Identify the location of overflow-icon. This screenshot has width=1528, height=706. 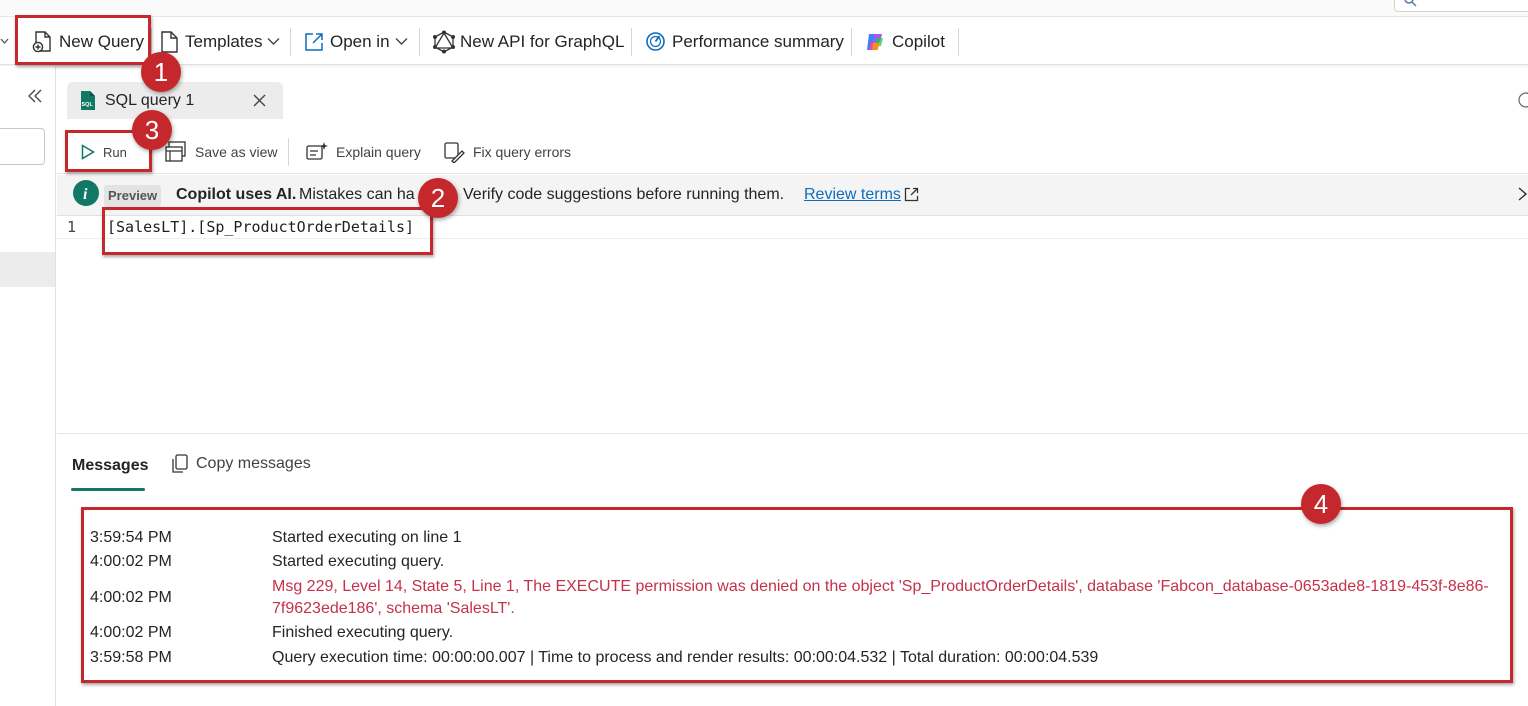
(1523, 100).